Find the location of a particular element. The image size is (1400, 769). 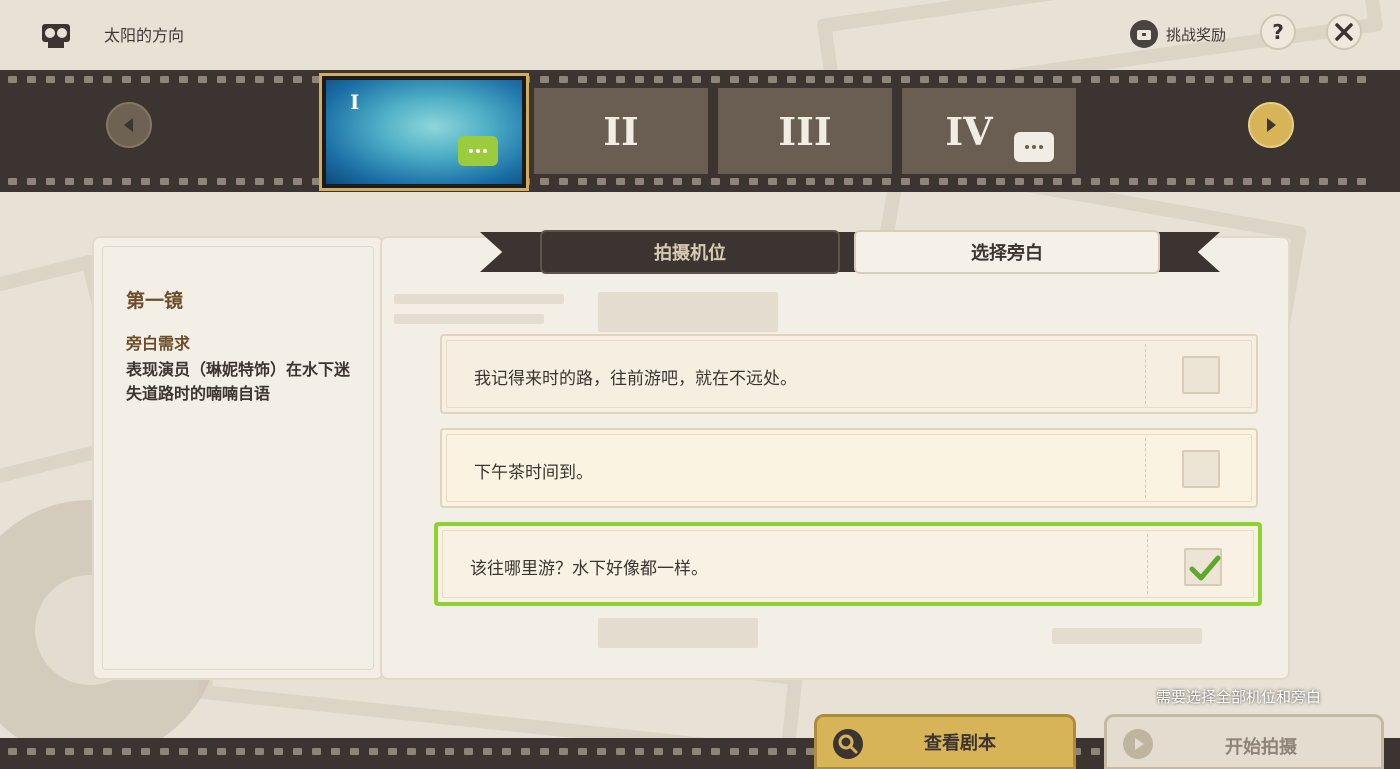

narration-option-text: 该往哪里游？水下好像都一样。 is located at coordinates (589, 569).